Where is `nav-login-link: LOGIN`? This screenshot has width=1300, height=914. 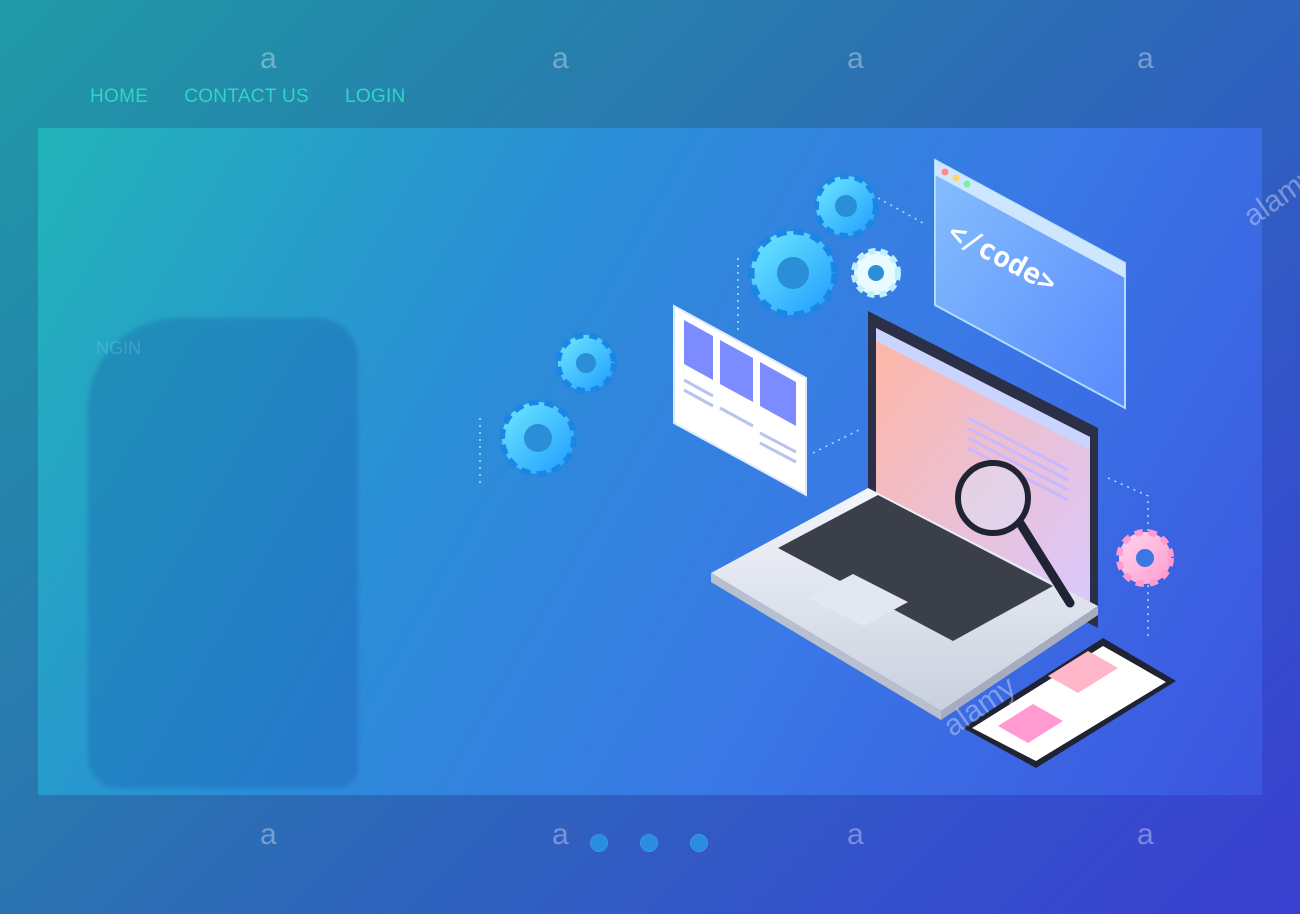 nav-login-link: LOGIN is located at coordinates (375, 97).